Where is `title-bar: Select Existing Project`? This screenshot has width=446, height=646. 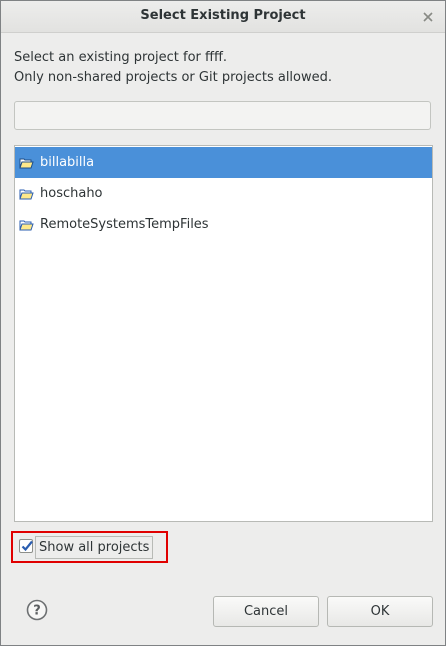 title-bar: Select Existing Project is located at coordinates (223, 17).